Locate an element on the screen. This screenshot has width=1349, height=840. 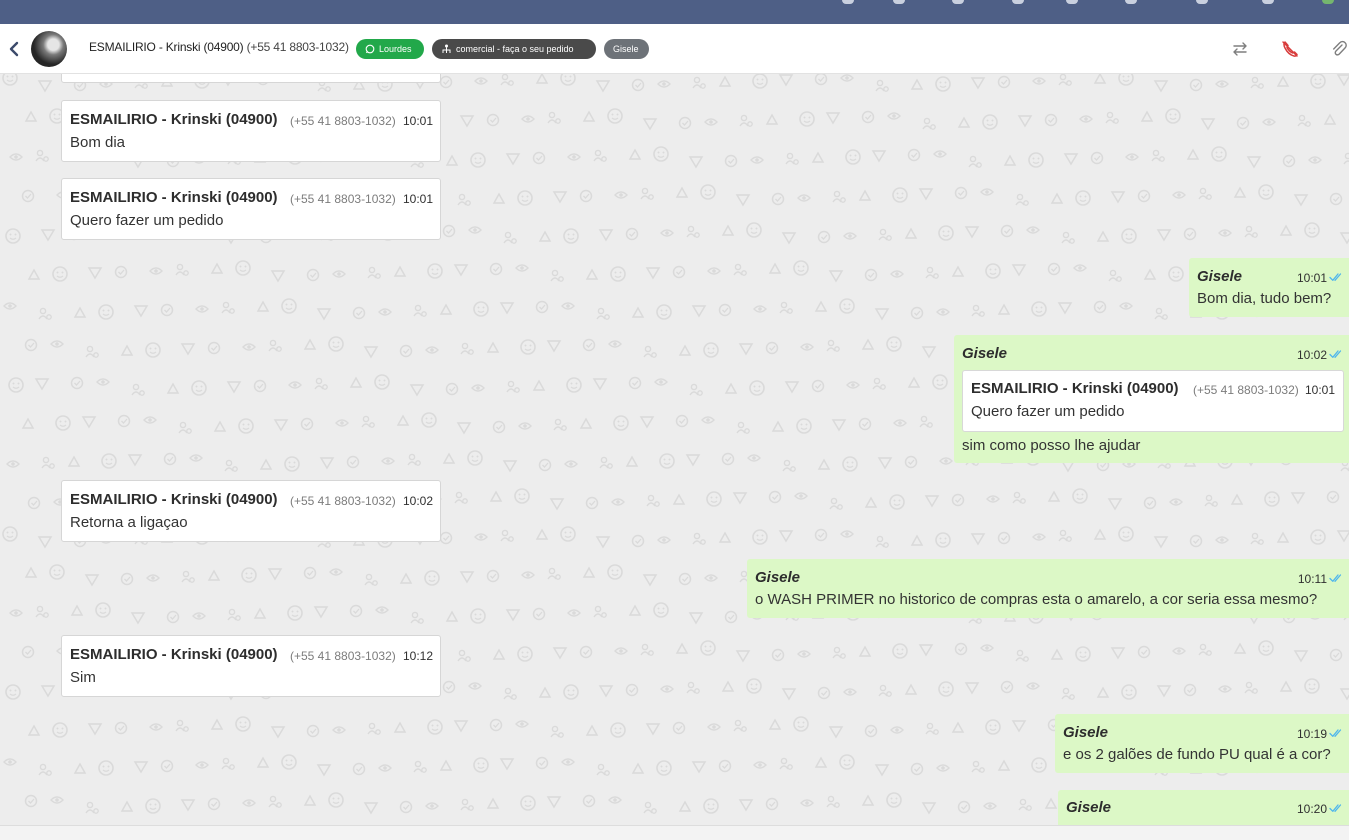
user-badge: Gisele is located at coordinates (626, 49).